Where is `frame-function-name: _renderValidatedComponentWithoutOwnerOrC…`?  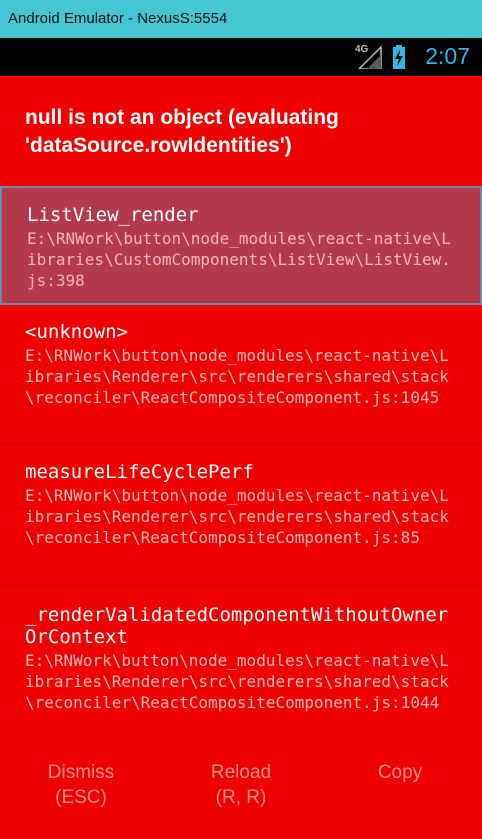
frame-function-name: _renderValidatedComponentWithoutOwnerOrC… is located at coordinates (237, 626).